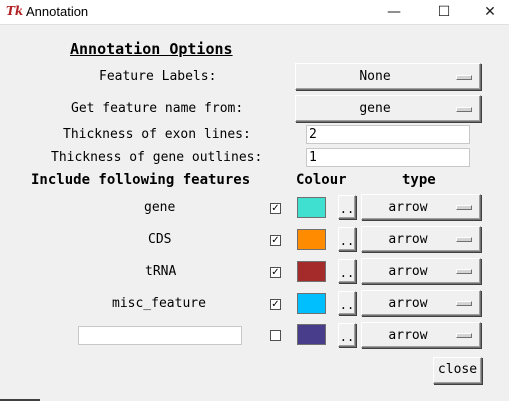  What do you see at coordinates (151, 49) in the screenshot?
I see `page-title: Annotation Options` at bounding box center [151, 49].